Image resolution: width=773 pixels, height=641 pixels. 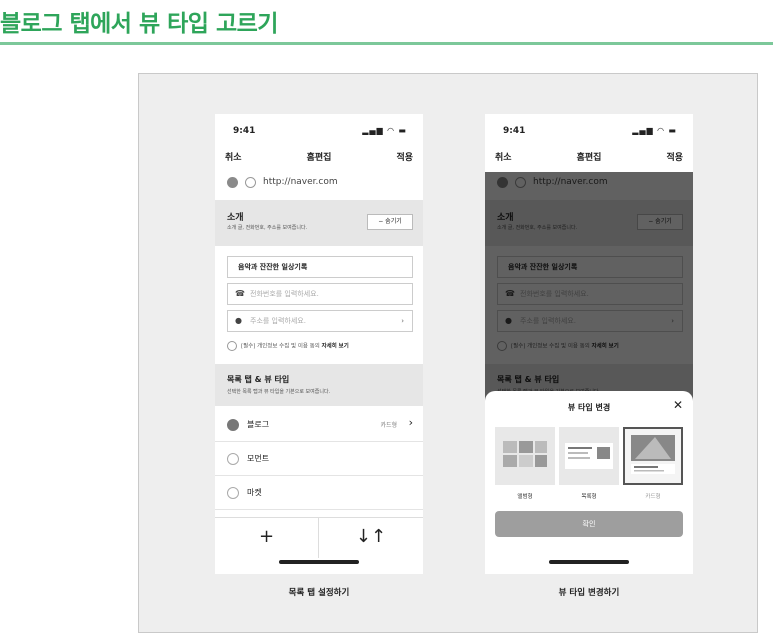 What do you see at coordinates (386, 43) in the screenshot?
I see `title-underline` at bounding box center [386, 43].